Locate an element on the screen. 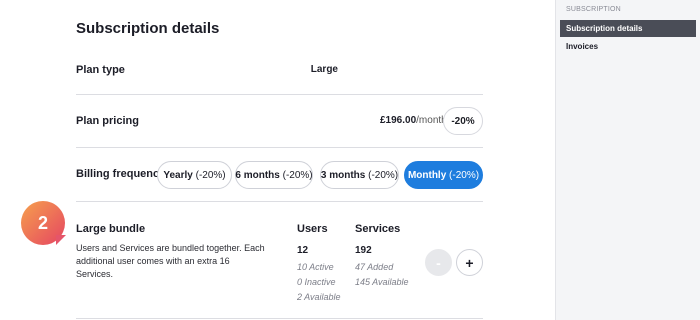 The image size is (700, 320). billing-option-6-months: 6 months (-20%) is located at coordinates (274, 175).